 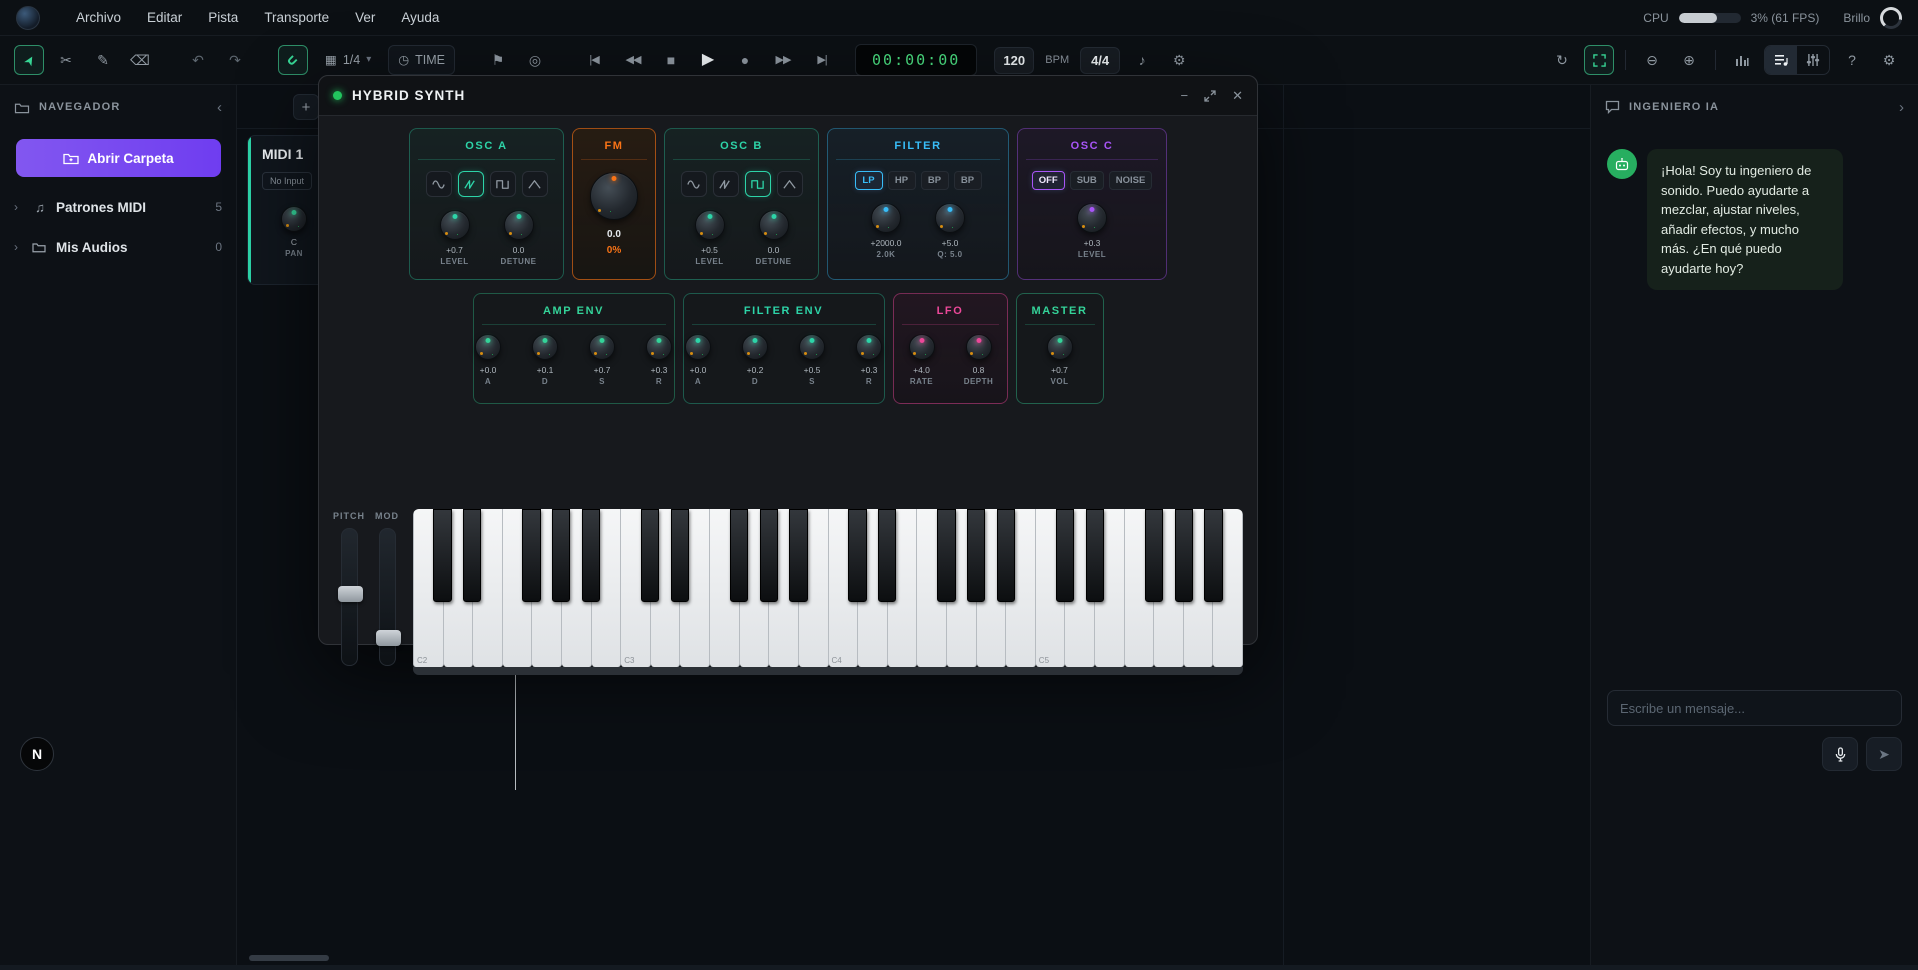 What do you see at coordinates (306, 107) in the screenshot?
I see `add-track-button: +` at bounding box center [306, 107].